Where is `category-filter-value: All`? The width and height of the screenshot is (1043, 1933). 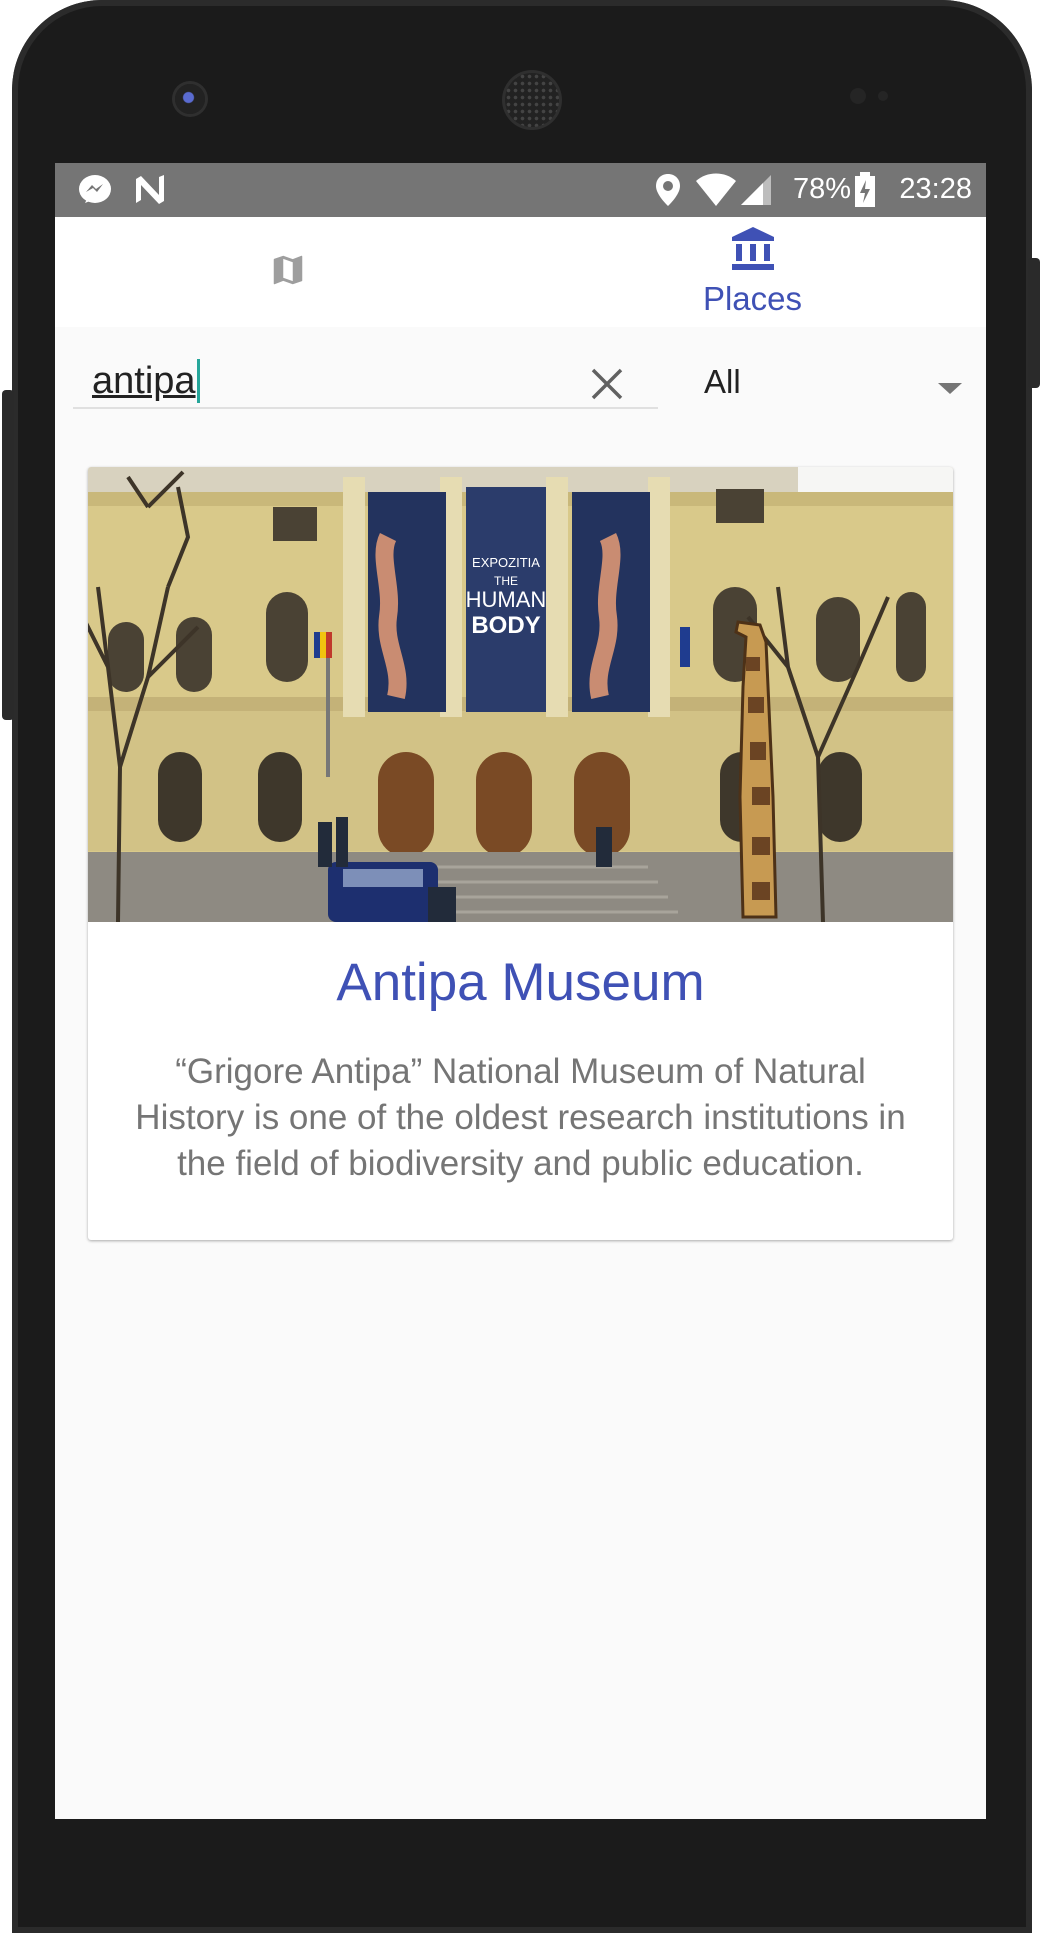
category-filter-value: All is located at coordinates (722, 381).